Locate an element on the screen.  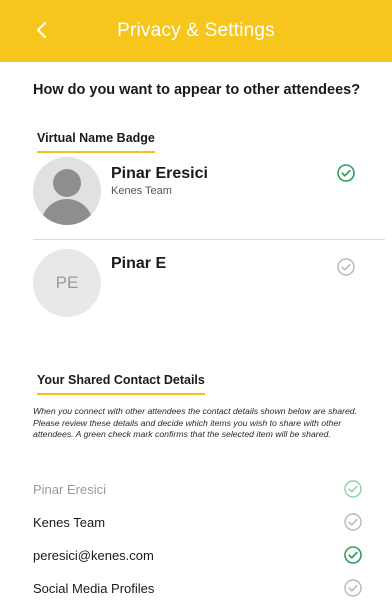
contact-item-label: peresici@kenes.com is located at coordinates (93, 555).